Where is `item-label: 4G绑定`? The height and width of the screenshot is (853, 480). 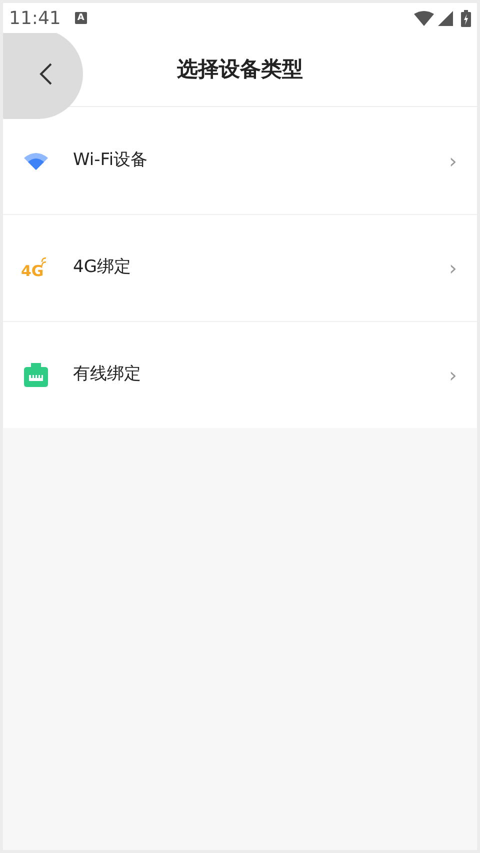 item-label: 4G绑定 is located at coordinates (102, 268).